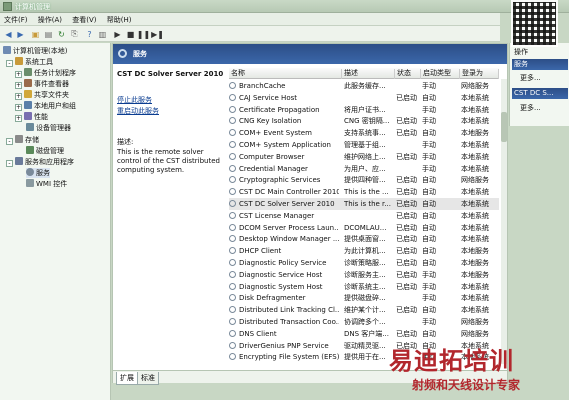 The width and height of the screenshot is (569, 400). What do you see at coordinates (117, 34) in the screenshot?
I see `start-service-icon: ▶` at bounding box center [117, 34].